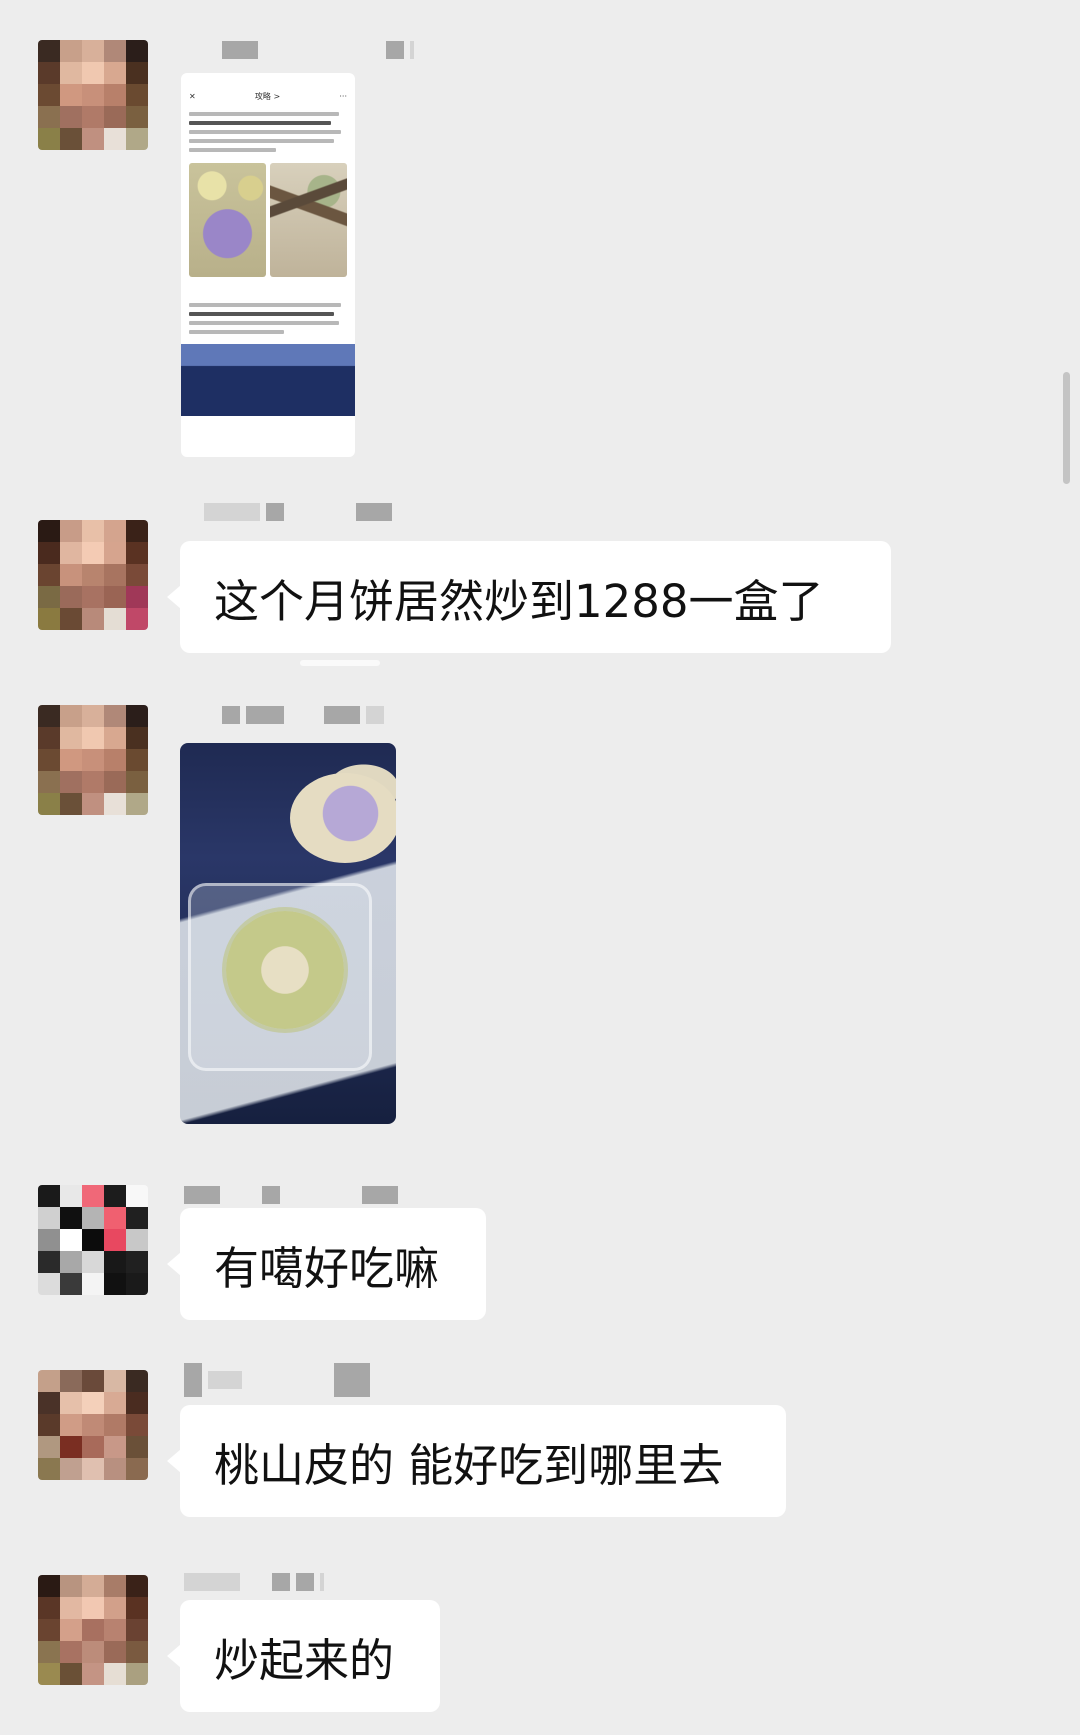 The height and width of the screenshot is (1735, 1080). Describe the element at coordinates (1066, 428) in the screenshot. I see `scrollbar` at that location.